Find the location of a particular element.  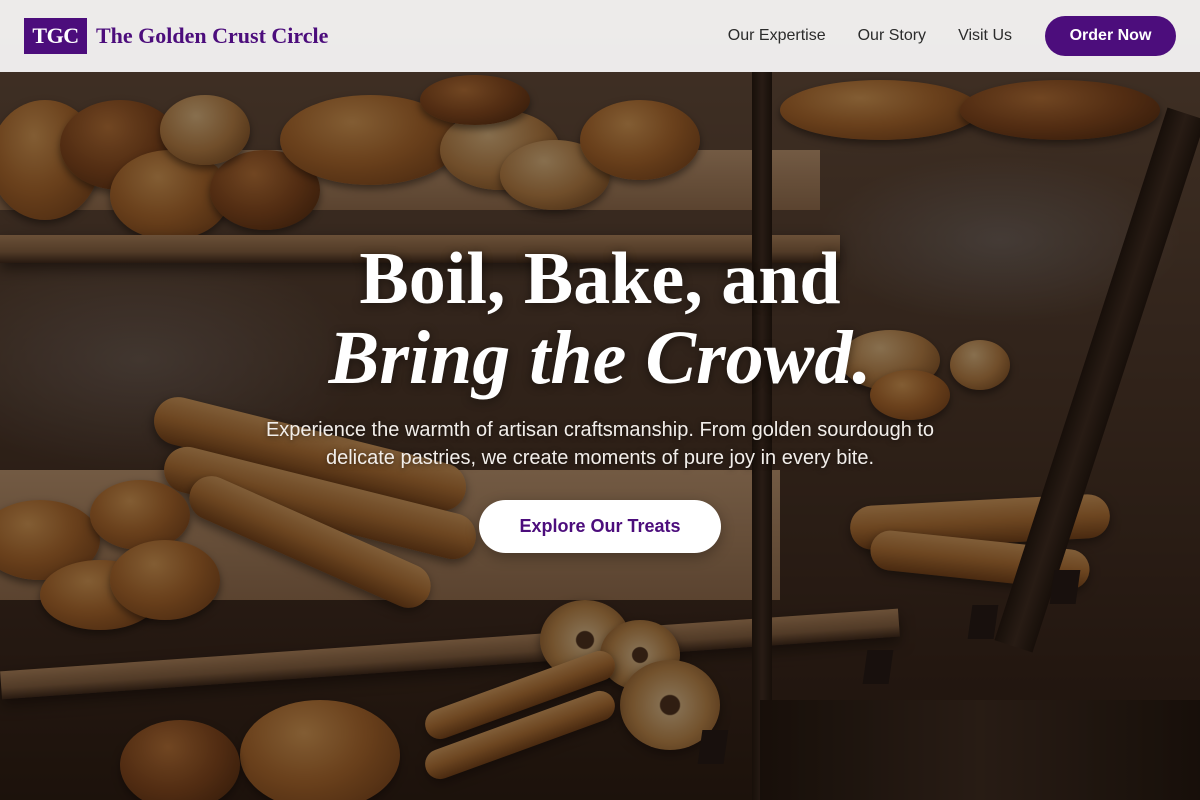

nav-link-our-expertise: Our Expertise is located at coordinates (777, 36).